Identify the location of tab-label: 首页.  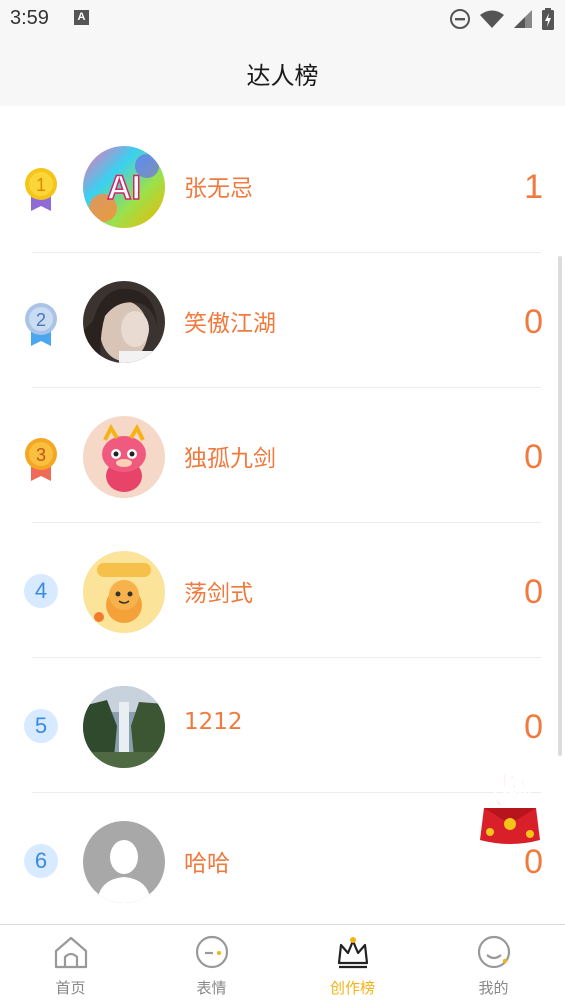
(70, 988).